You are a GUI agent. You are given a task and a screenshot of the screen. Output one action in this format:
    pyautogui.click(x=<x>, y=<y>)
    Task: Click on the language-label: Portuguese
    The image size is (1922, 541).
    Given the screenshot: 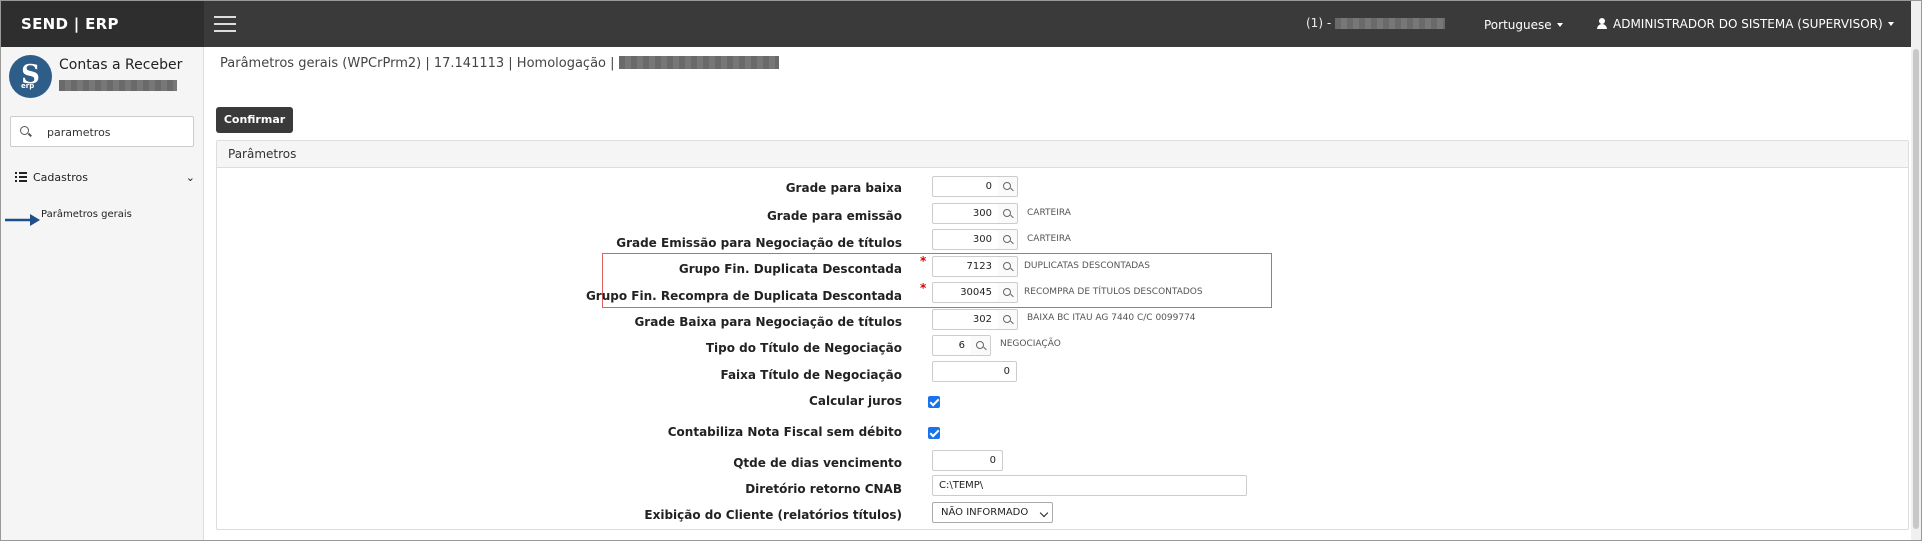 What is the action you would take?
    pyautogui.click(x=1518, y=25)
    